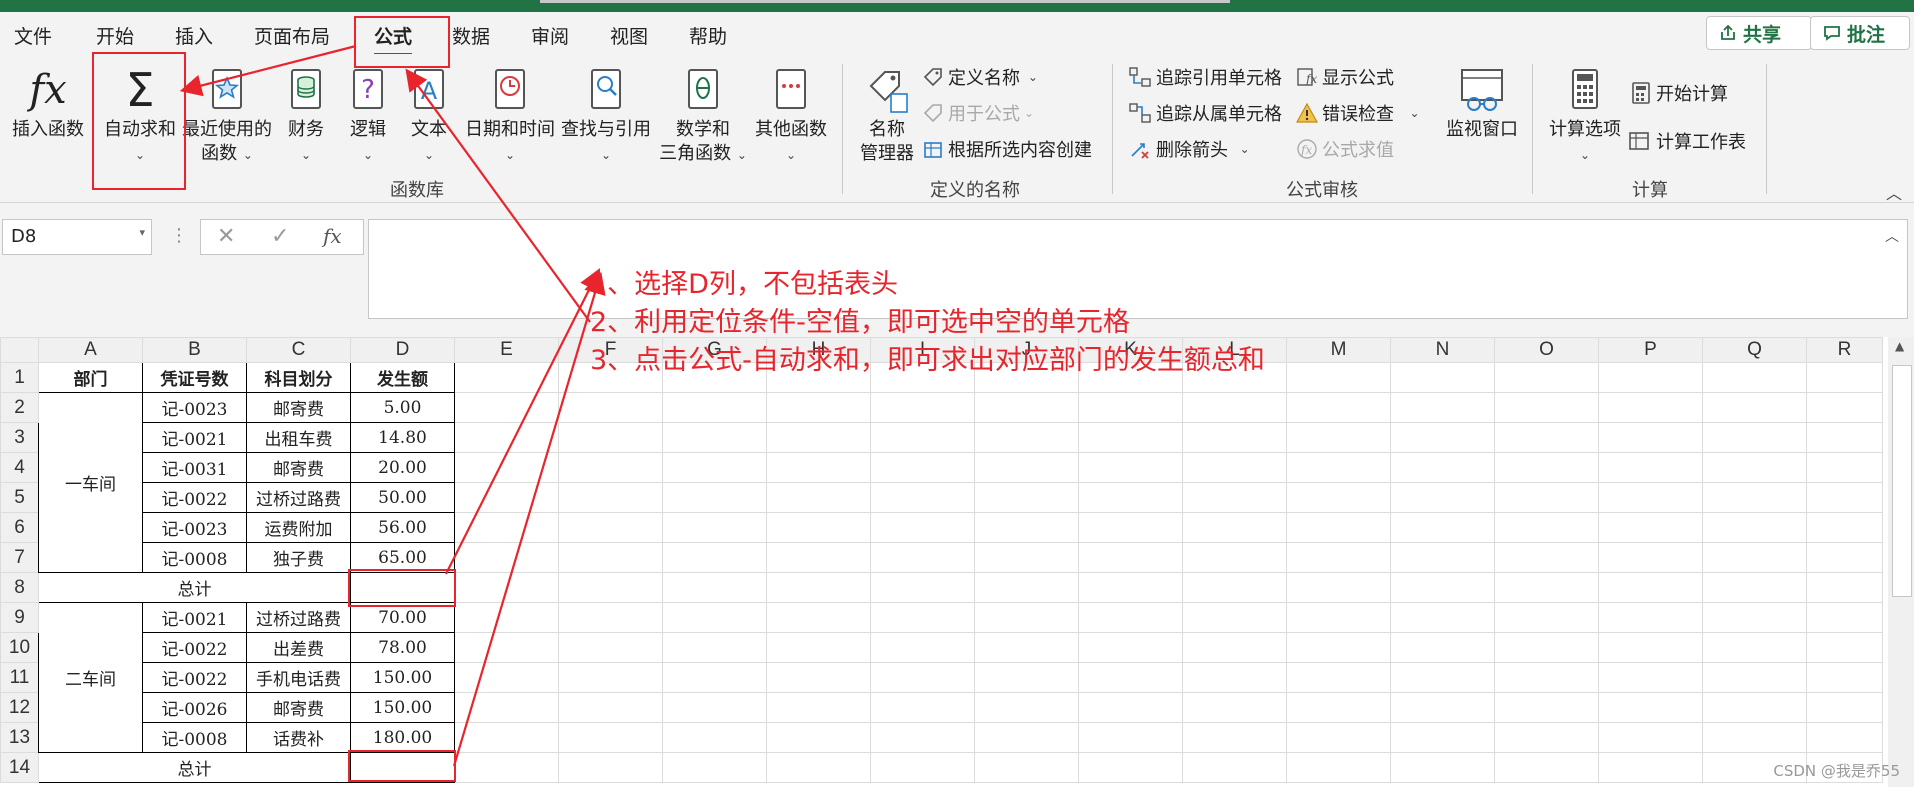 Image resolution: width=1914 pixels, height=787 pixels. Describe the element at coordinates (498, 195) in the screenshot. I see `arrow-to-formulas-tab` at that location.